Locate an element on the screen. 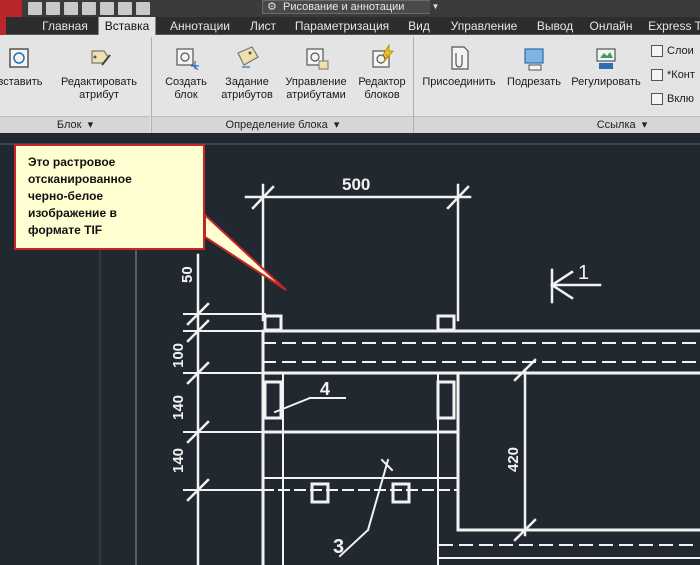 This screenshot has width=700, height=565. callout-line: формате TIF is located at coordinates (65, 230).